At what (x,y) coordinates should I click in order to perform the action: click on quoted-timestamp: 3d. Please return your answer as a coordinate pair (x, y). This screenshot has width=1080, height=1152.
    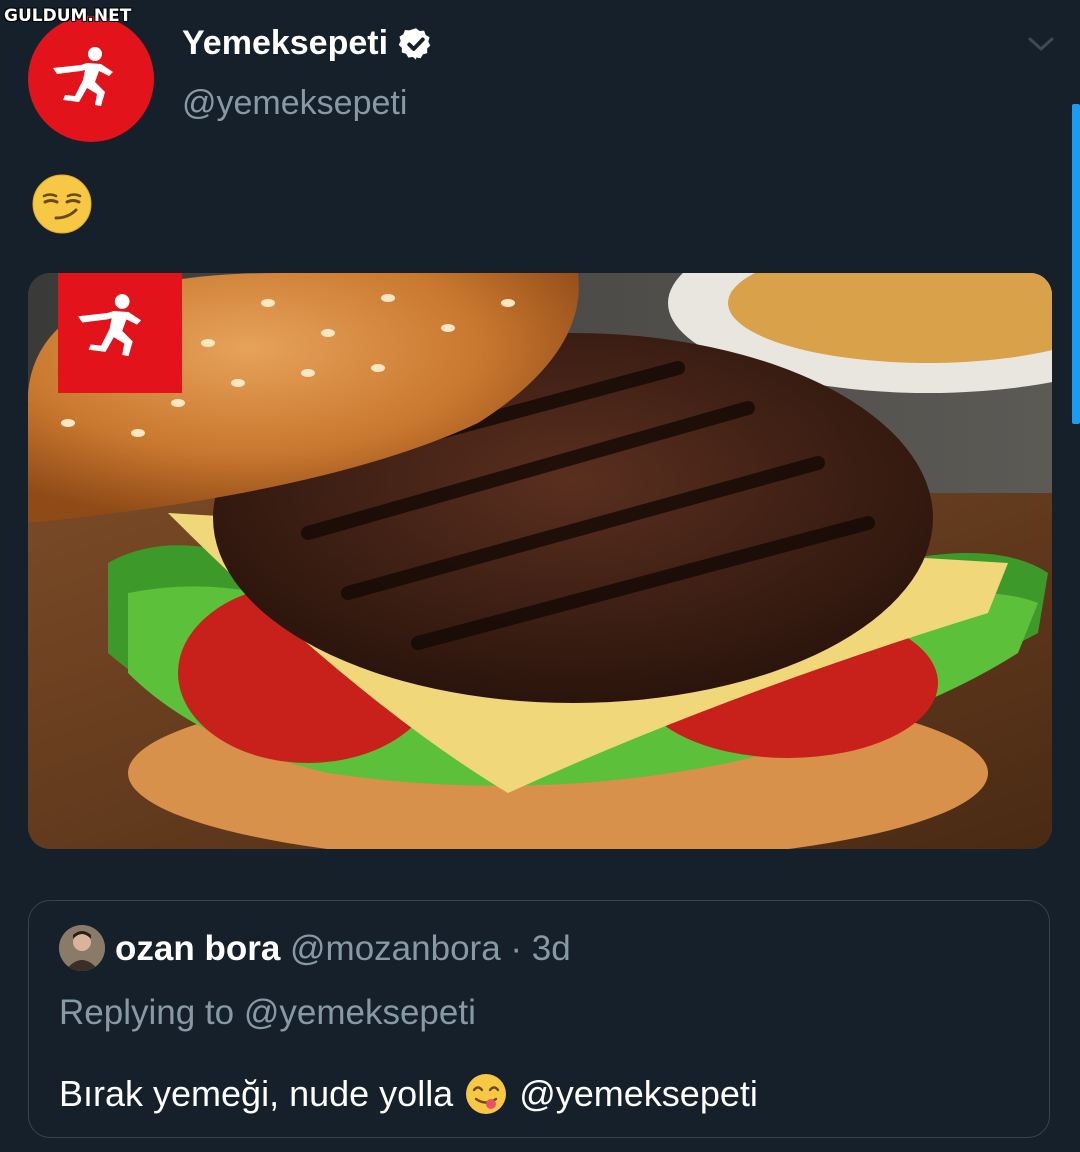
    Looking at the image, I should click on (551, 948).